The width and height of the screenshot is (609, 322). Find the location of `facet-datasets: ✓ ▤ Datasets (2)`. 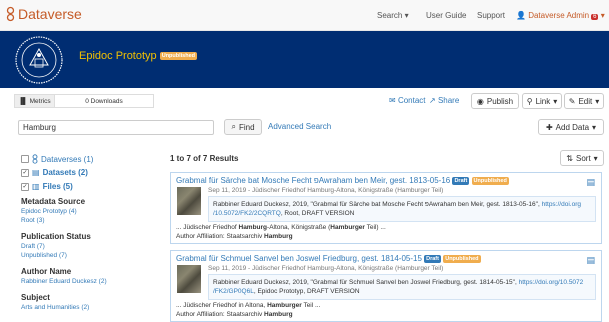

facet-datasets: ✓ ▤ Datasets (2) is located at coordinates (54, 172).